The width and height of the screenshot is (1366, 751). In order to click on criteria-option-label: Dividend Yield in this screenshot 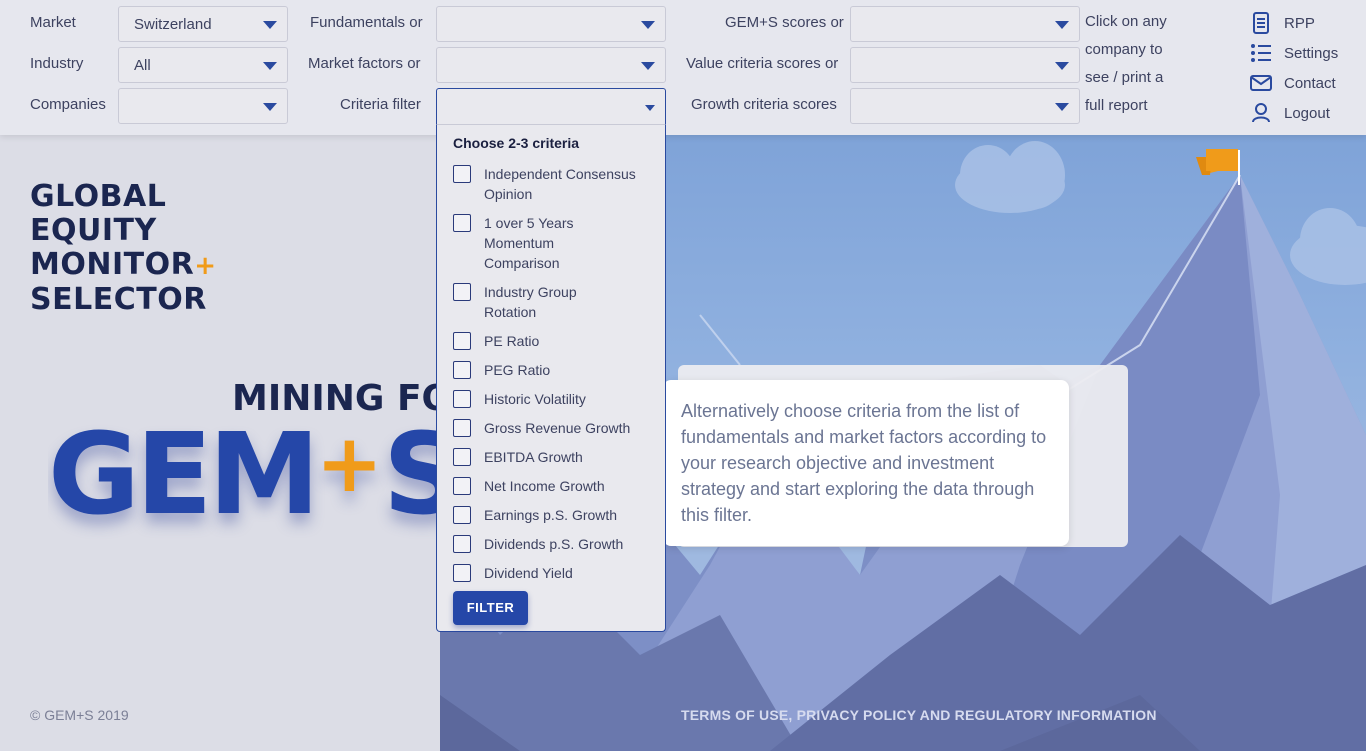, I will do `click(528, 573)`.